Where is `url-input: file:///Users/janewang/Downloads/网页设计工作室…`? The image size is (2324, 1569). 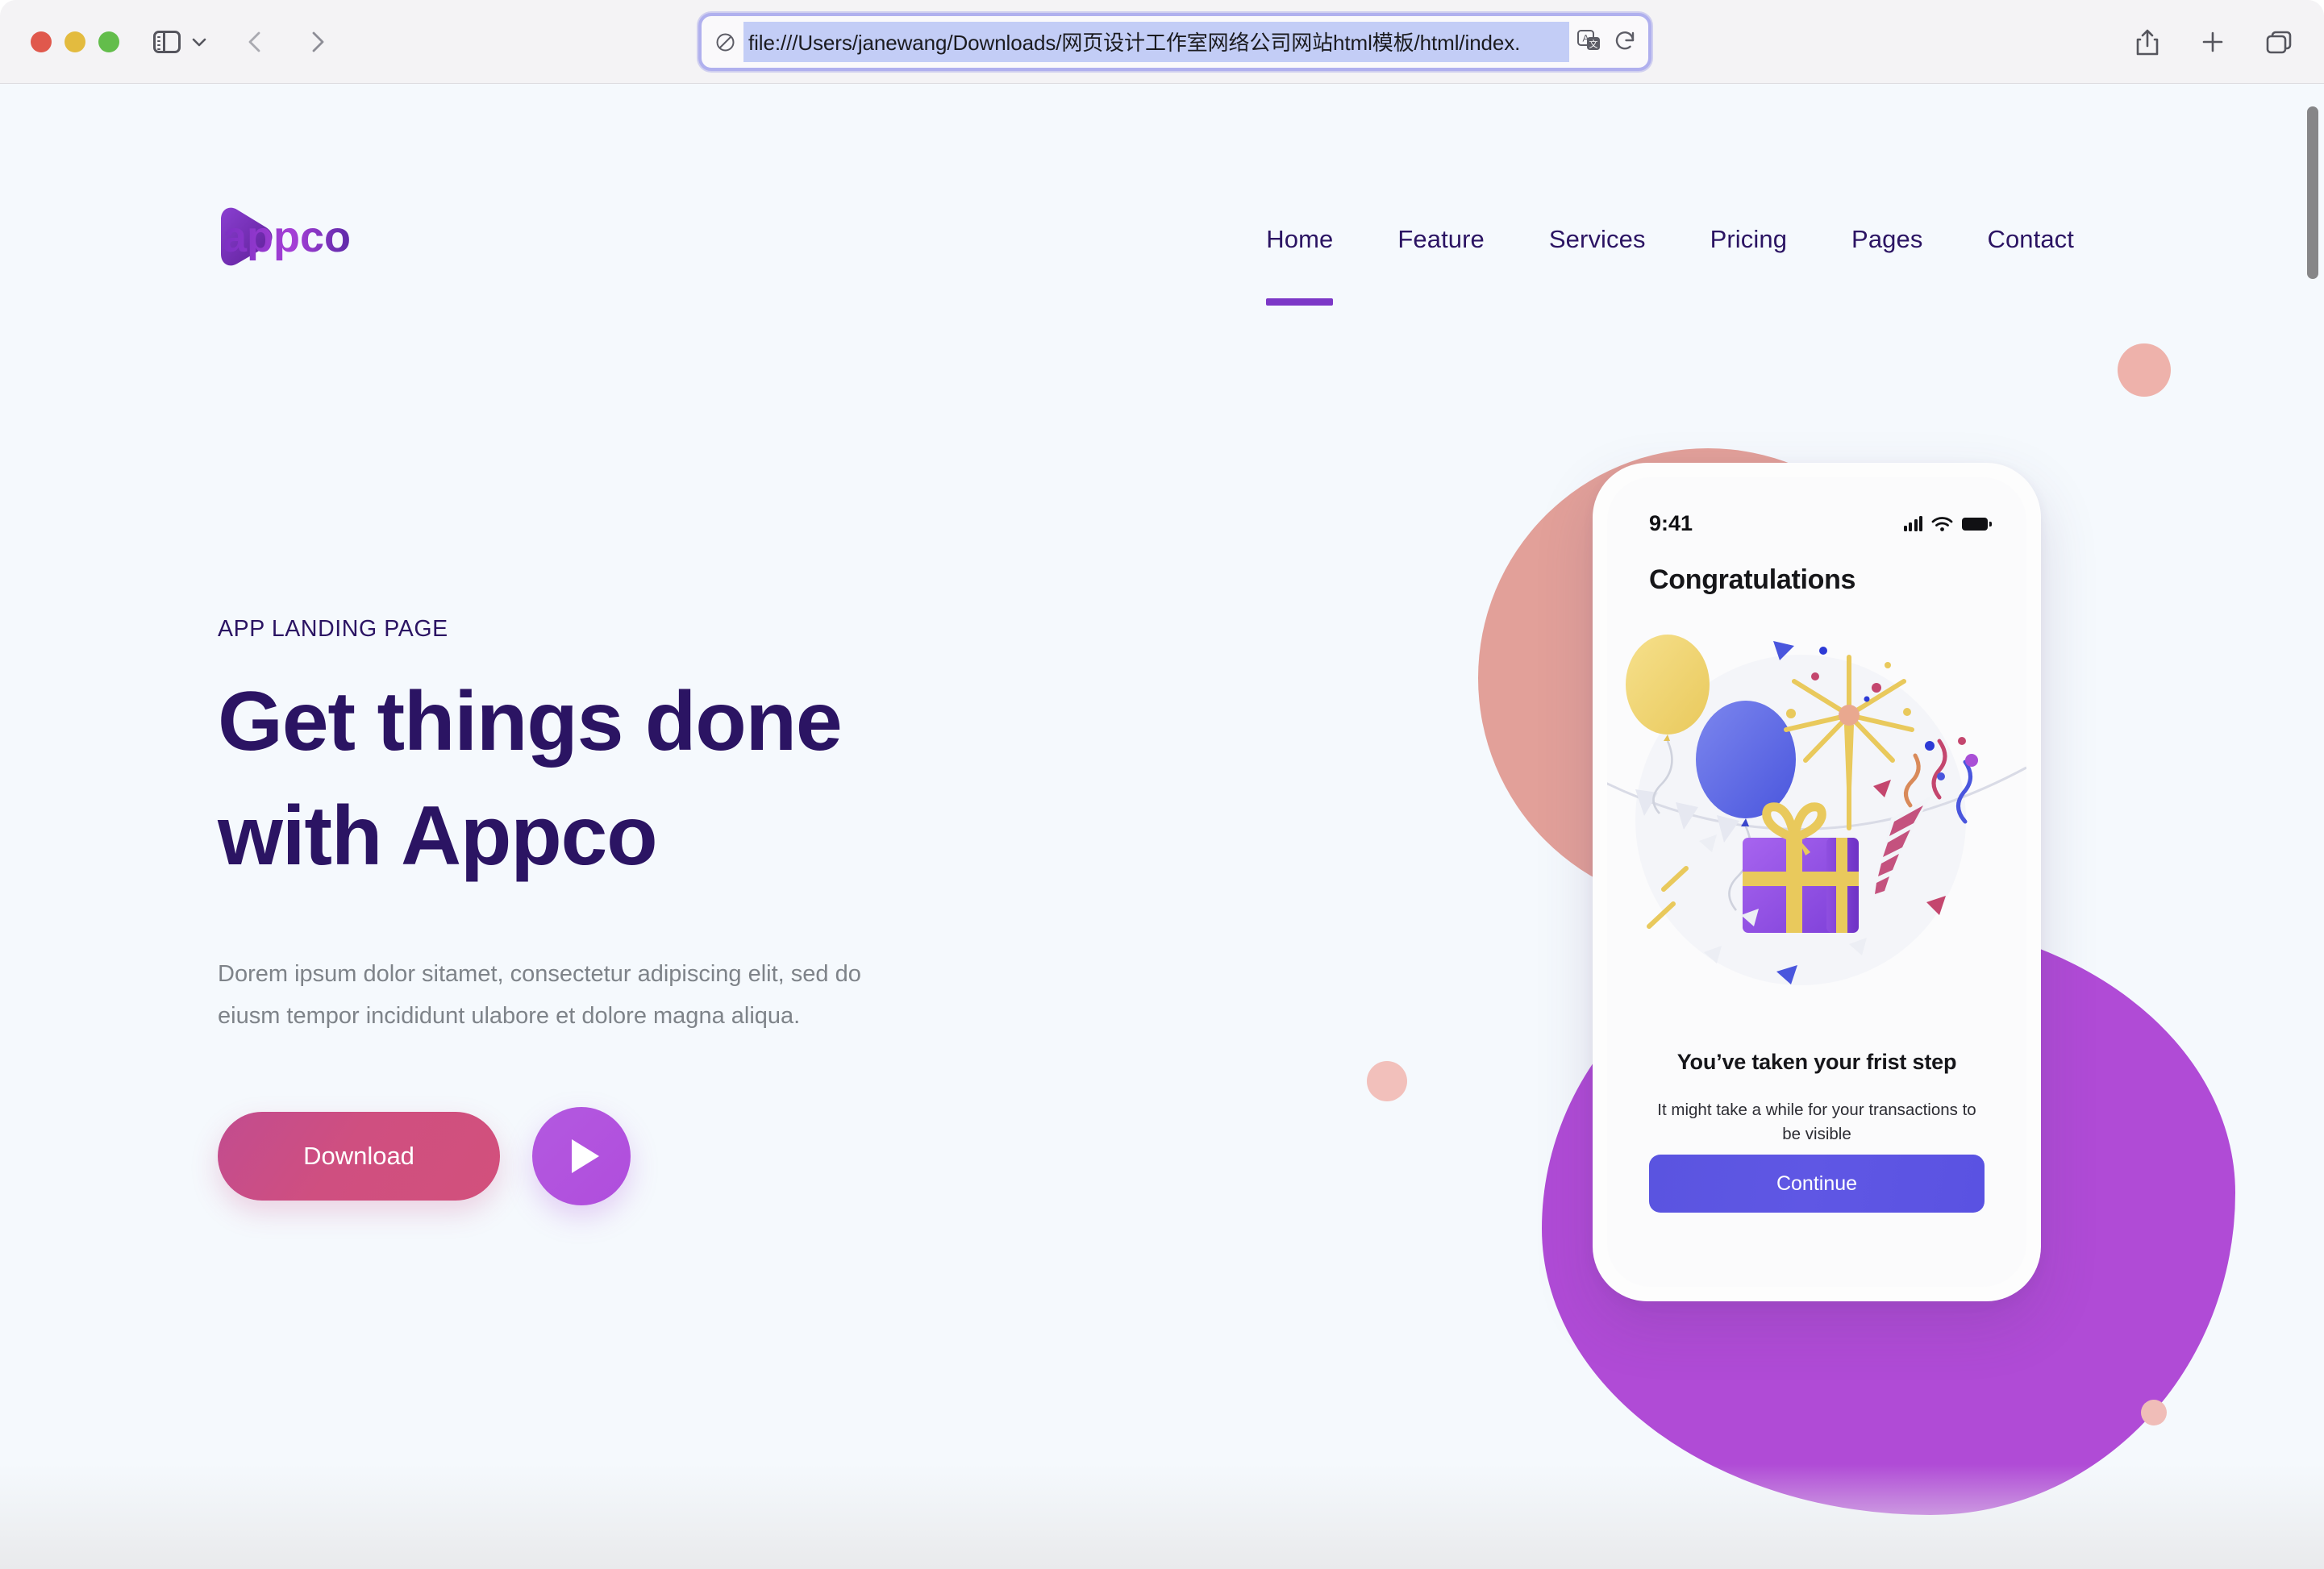 url-input: file:///Users/janewang/Downloads/网页设计工作室… is located at coordinates (1156, 42).